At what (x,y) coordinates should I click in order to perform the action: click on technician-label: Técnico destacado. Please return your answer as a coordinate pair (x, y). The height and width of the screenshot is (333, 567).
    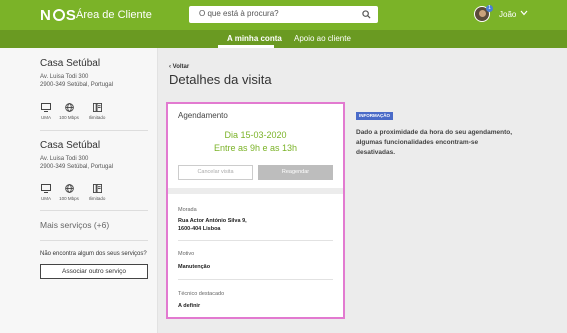
    Looking at the image, I should click on (201, 294).